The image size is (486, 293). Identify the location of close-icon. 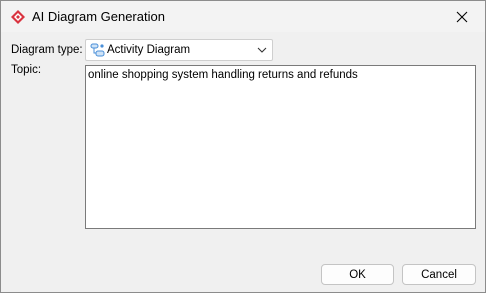
(462, 16).